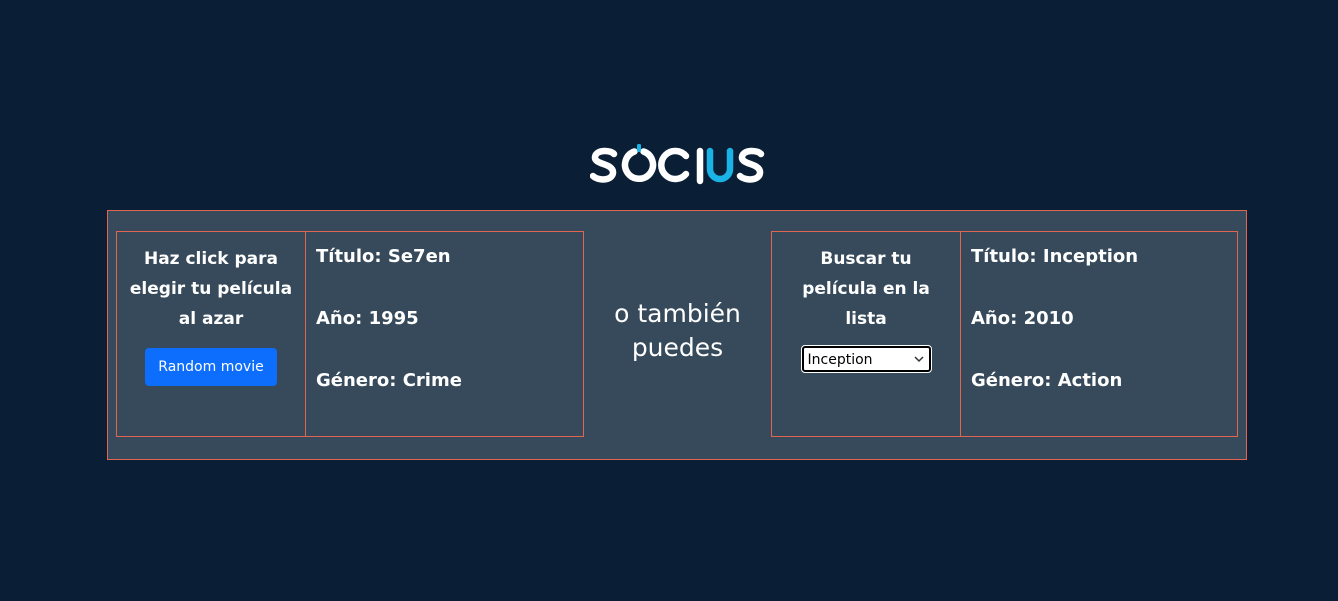 This screenshot has width=1338, height=601. I want to click on movie-title: Título: Inception, so click(1055, 256).